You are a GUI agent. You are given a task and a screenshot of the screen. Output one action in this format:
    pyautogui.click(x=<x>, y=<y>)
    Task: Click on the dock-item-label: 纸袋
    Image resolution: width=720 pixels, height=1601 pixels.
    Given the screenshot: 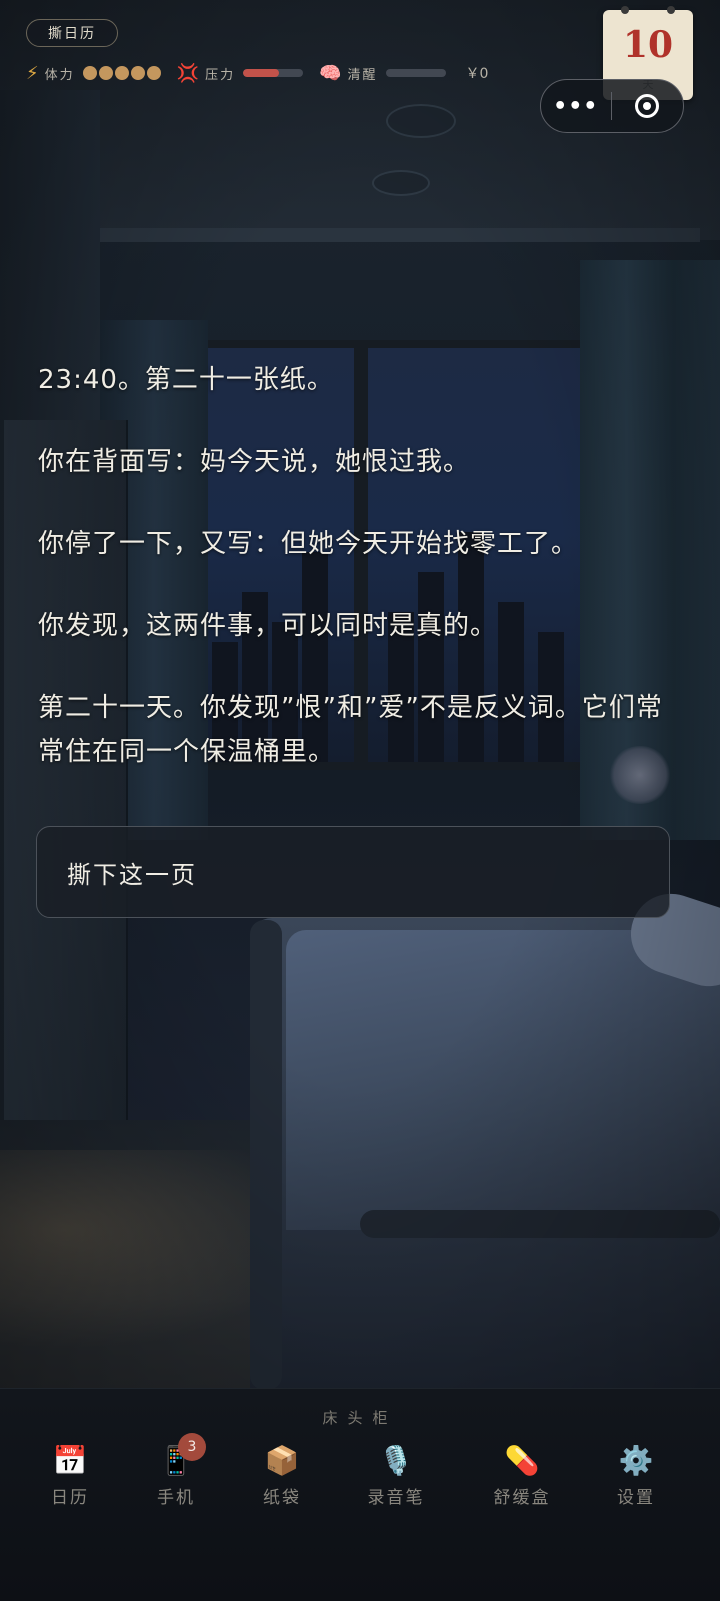 What is the action you would take?
    pyautogui.click(x=282, y=1498)
    